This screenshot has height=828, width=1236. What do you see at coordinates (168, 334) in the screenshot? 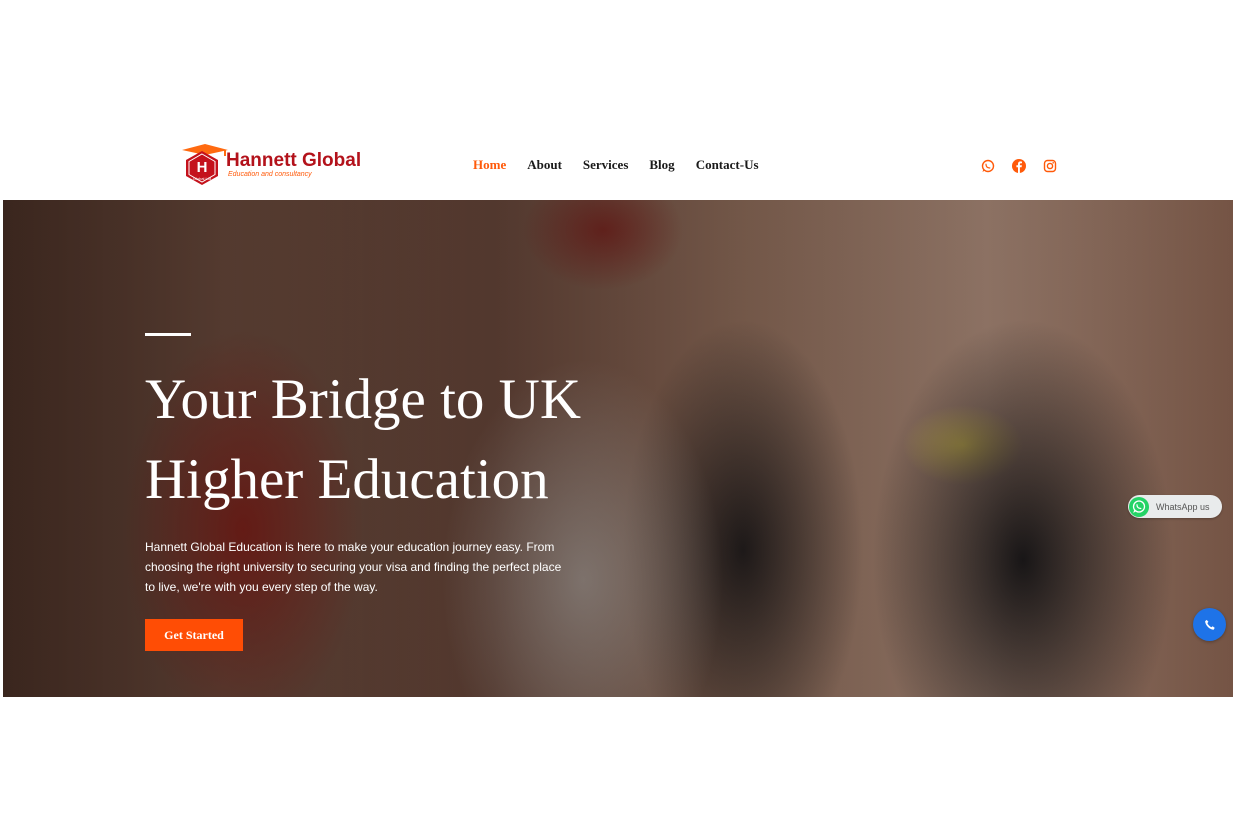
I see `hero-accent-line` at bounding box center [168, 334].